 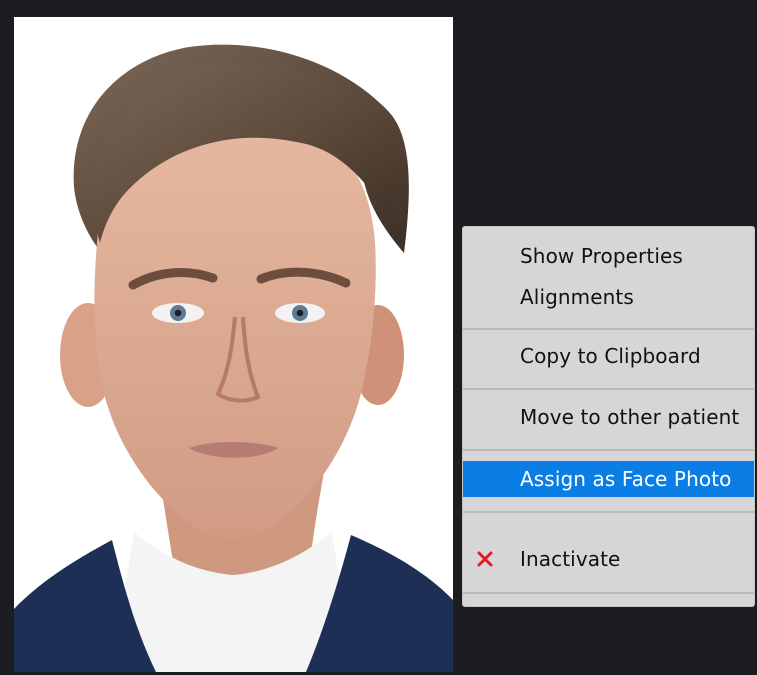 What do you see at coordinates (630, 417) in the screenshot?
I see `menu-item-label: Move to other patient` at bounding box center [630, 417].